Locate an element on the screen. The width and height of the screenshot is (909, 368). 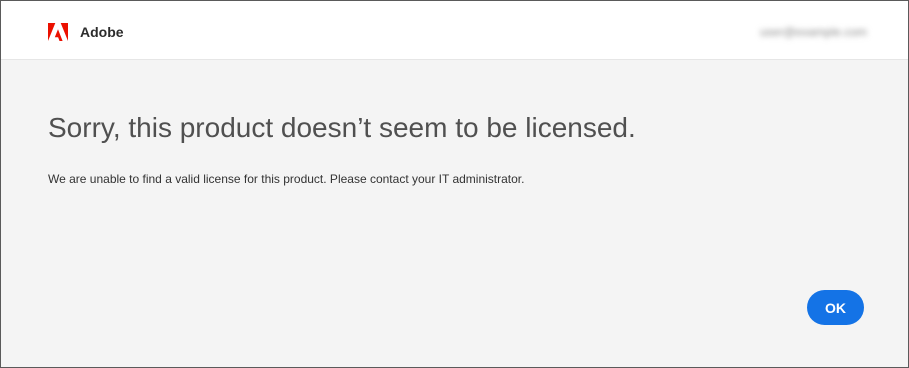
account-email-redacted: user@example.com is located at coordinates (826, 32).